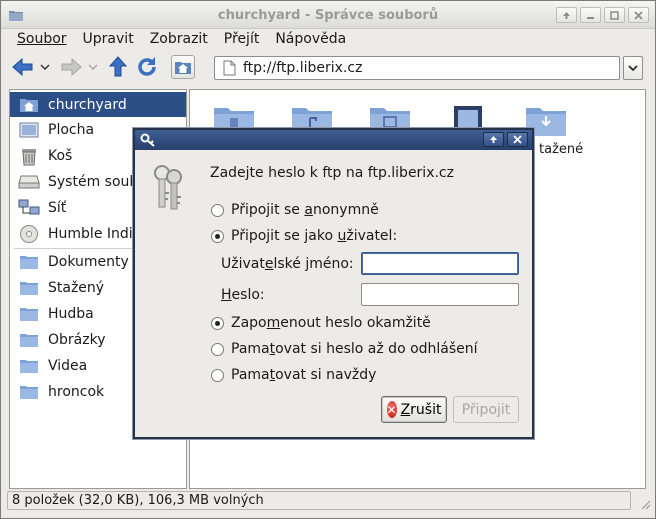 The height and width of the screenshot is (519, 656). I want to click on address-dropdown-button, so click(633, 68).